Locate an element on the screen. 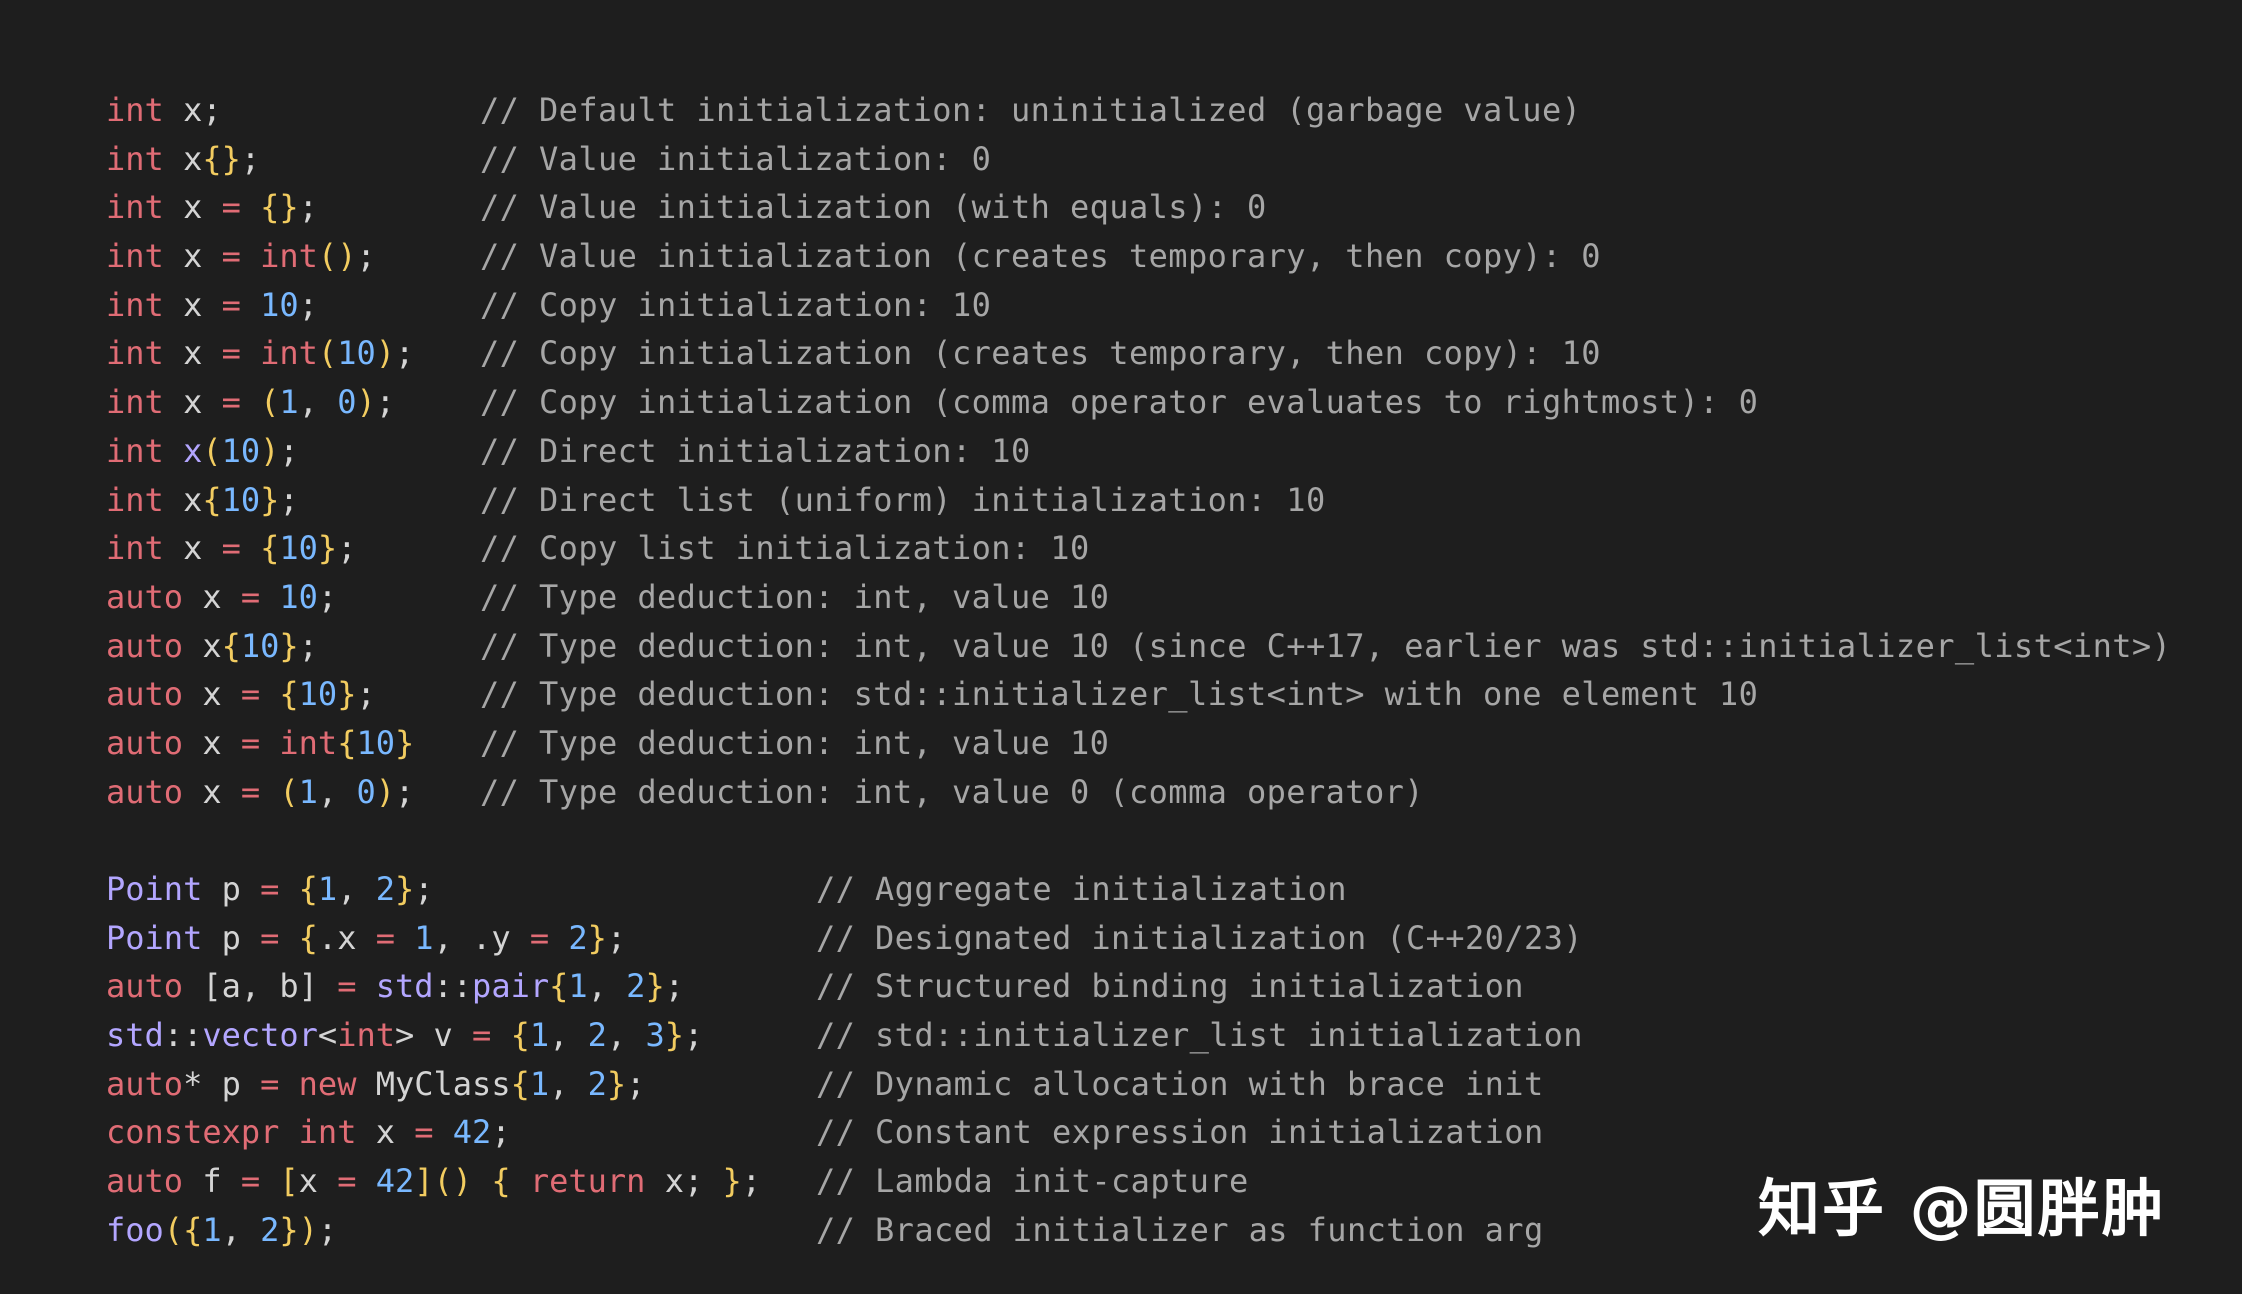 The height and width of the screenshot is (1294, 2242). code-token: 3 is located at coordinates (655, 1035).